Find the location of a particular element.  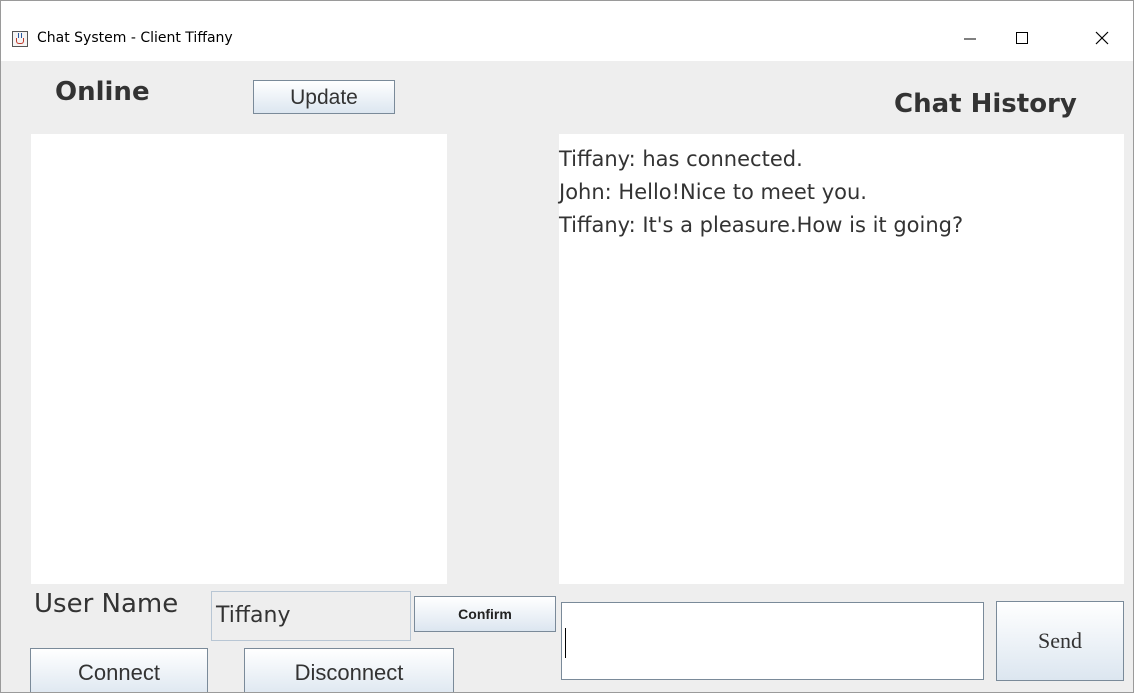

java-cup-icon is located at coordinates (20, 39).